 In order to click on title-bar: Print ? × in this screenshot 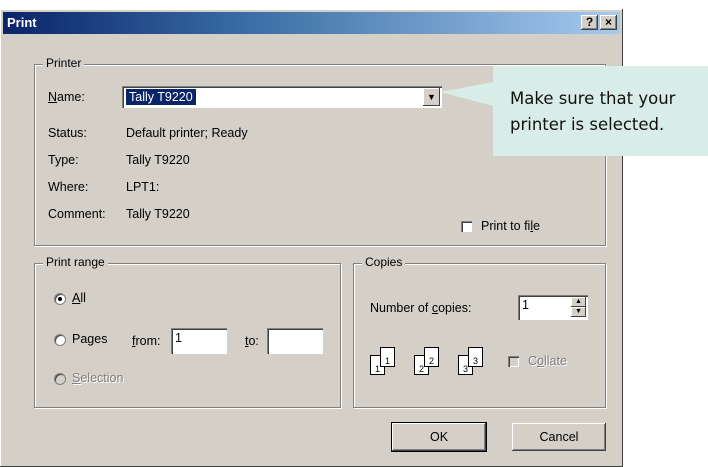, I will do `click(311, 23)`.